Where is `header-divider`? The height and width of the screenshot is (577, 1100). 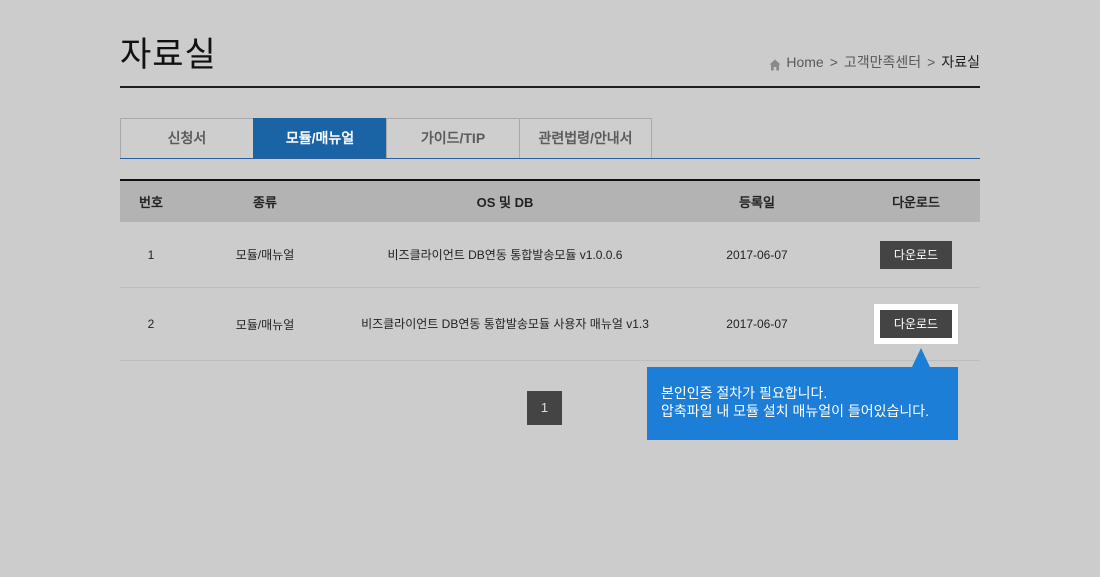
header-divider is located at coordinates (550, 87).